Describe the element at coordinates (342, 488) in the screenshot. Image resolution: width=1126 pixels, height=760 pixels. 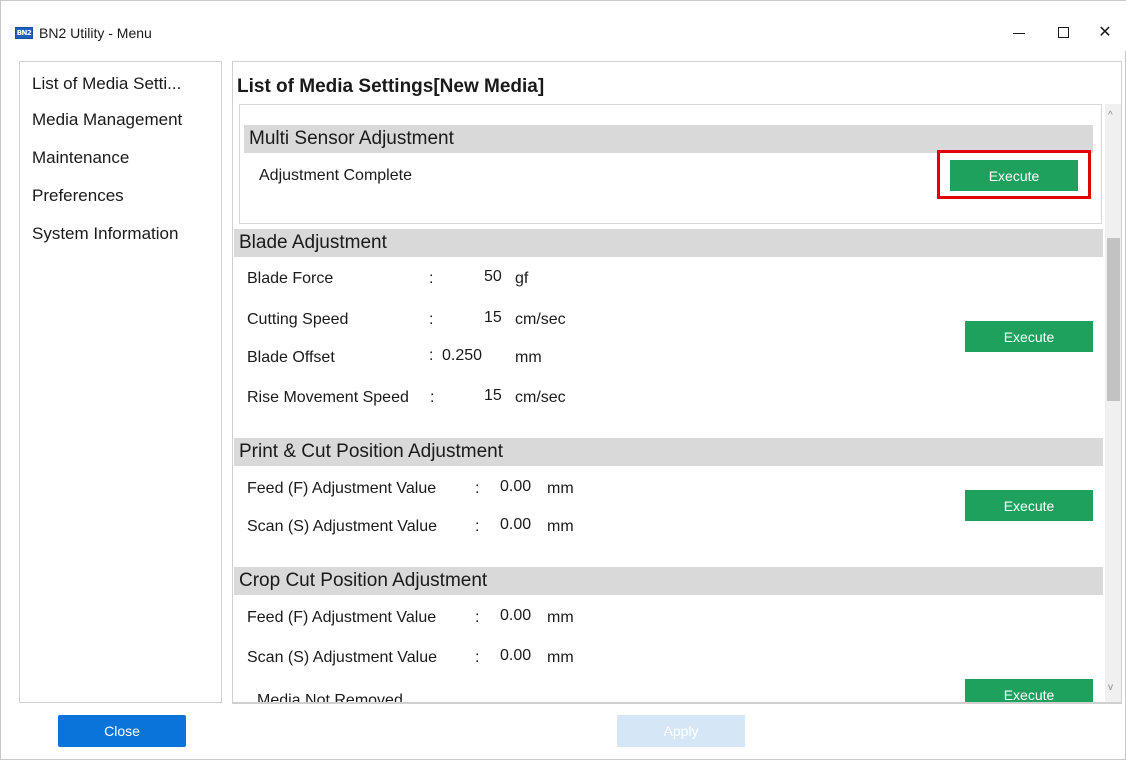
I see `print-cut-feed-label: Feed (F) Adjustment Value` at that location.